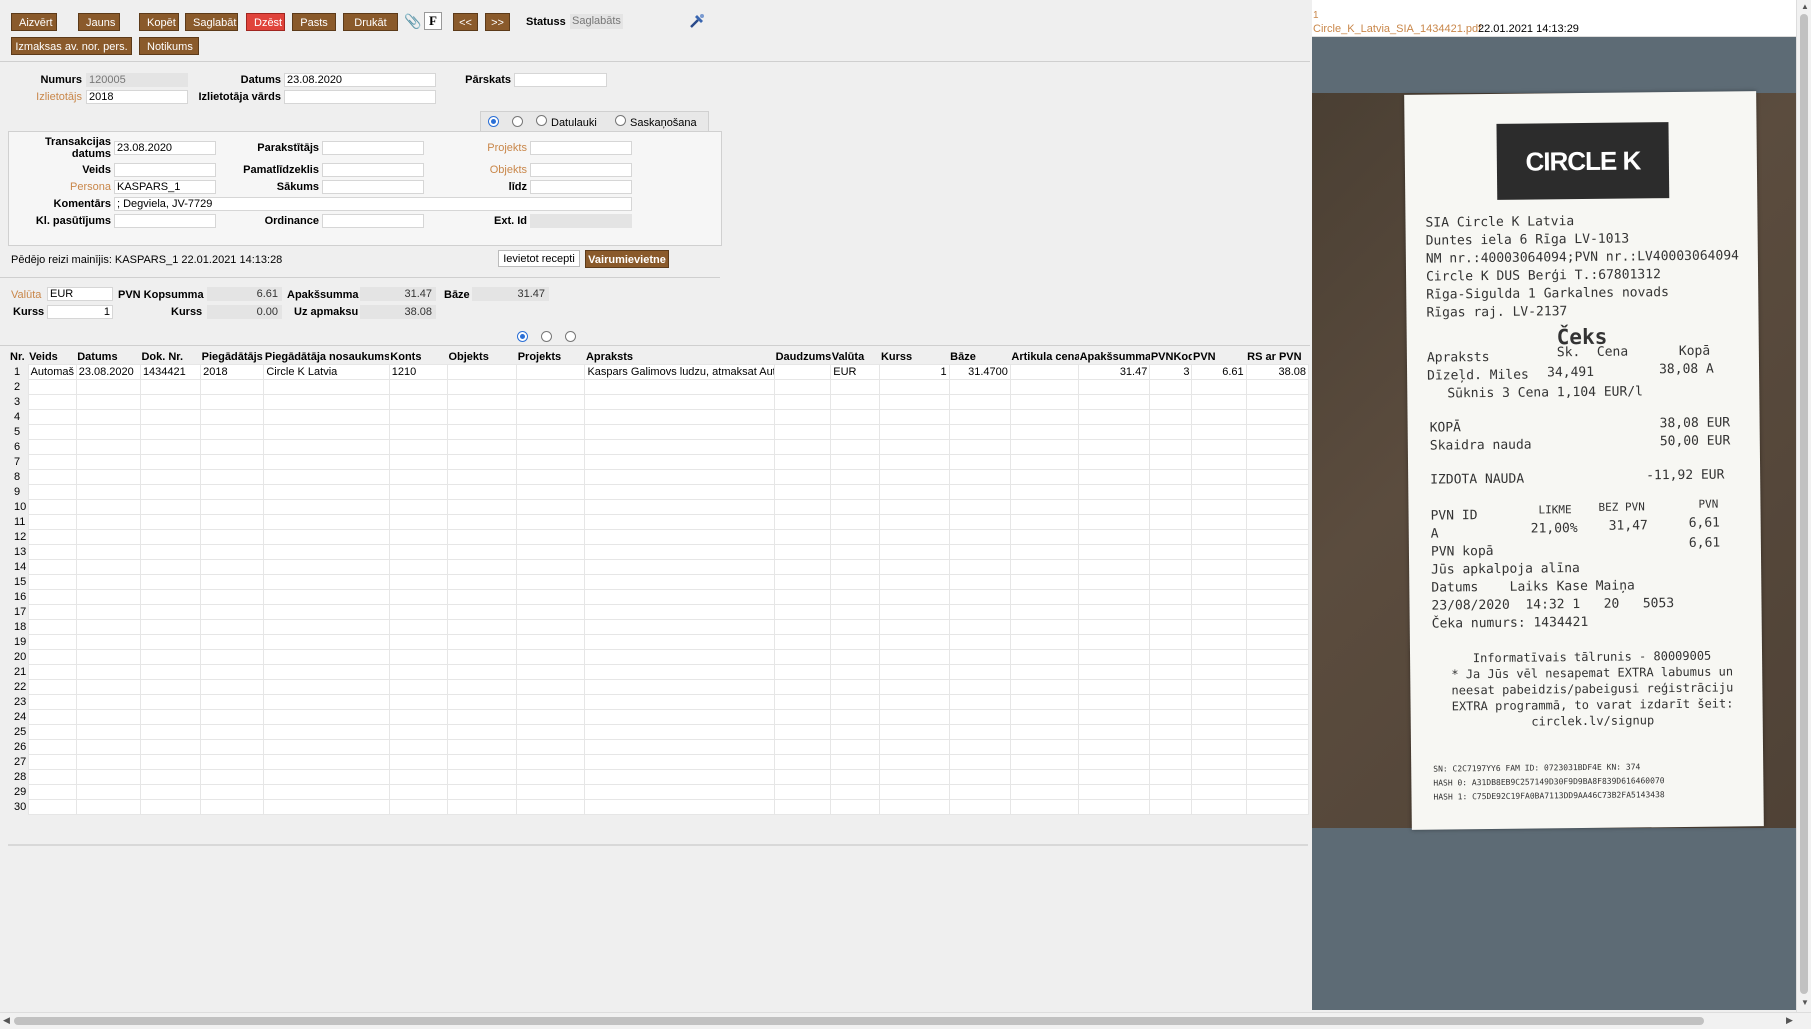 The image size is (1811, 1029). Describe the element at coordinates (1171, 372) in the screenshot. I see `cell-vat-code: 3` at that location.